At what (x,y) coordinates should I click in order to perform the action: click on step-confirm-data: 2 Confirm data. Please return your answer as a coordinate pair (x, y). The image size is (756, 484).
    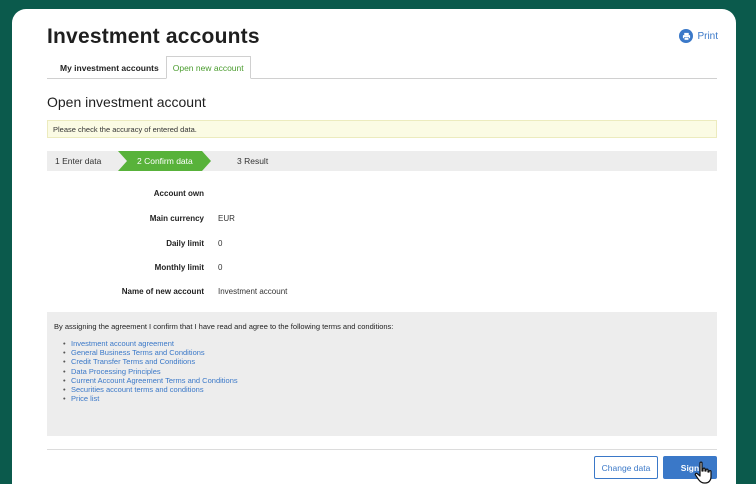
    Looking at the image, I should click on (164, 161).